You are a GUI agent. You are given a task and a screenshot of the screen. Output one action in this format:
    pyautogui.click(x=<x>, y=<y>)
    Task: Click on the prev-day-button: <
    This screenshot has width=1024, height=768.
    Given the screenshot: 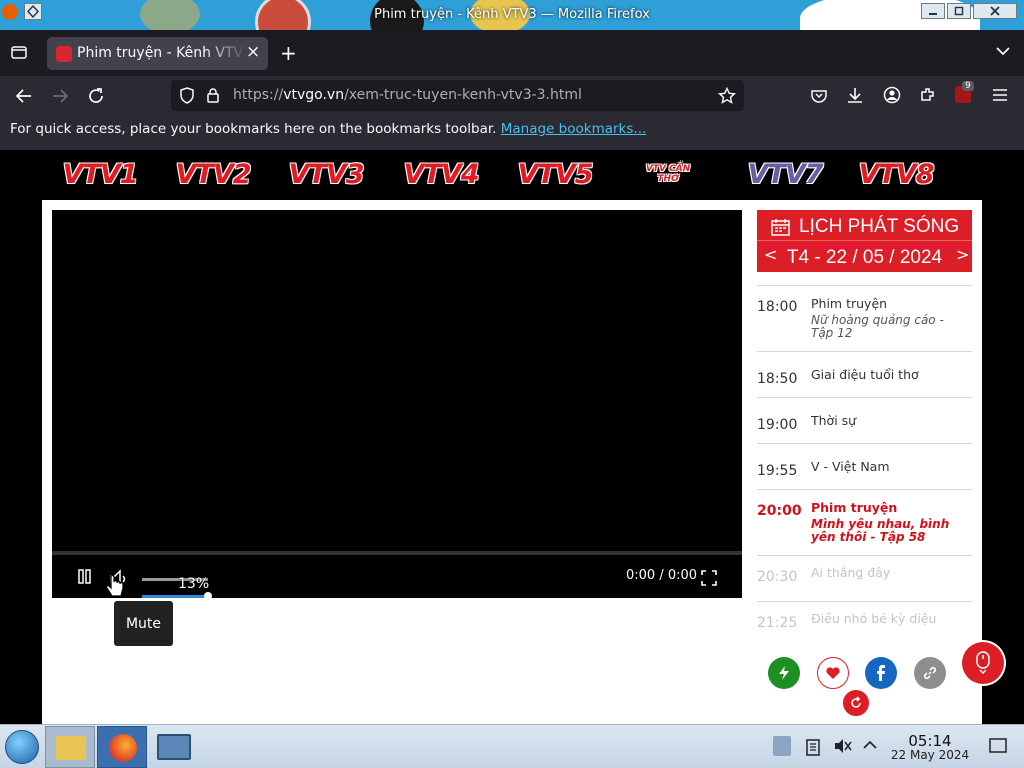 What is the action you would take?
    pyautogui.click(x=770, y=254)
    